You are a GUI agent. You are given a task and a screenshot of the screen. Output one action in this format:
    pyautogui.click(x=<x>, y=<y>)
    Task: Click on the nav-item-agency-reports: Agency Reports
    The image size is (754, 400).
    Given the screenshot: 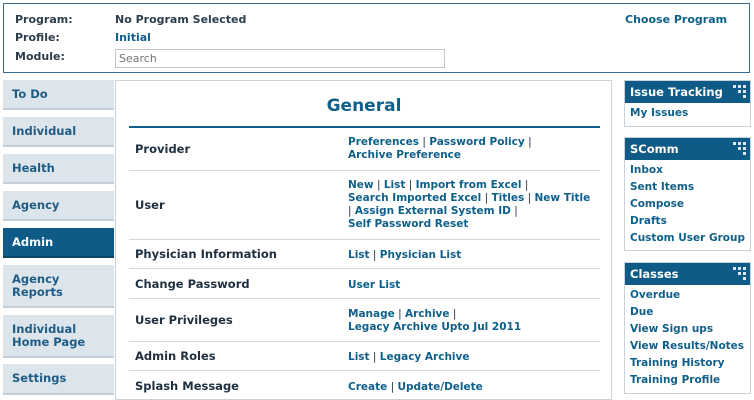 What is the action you would take?
    pyautogui.click(x=58, y=286)
    